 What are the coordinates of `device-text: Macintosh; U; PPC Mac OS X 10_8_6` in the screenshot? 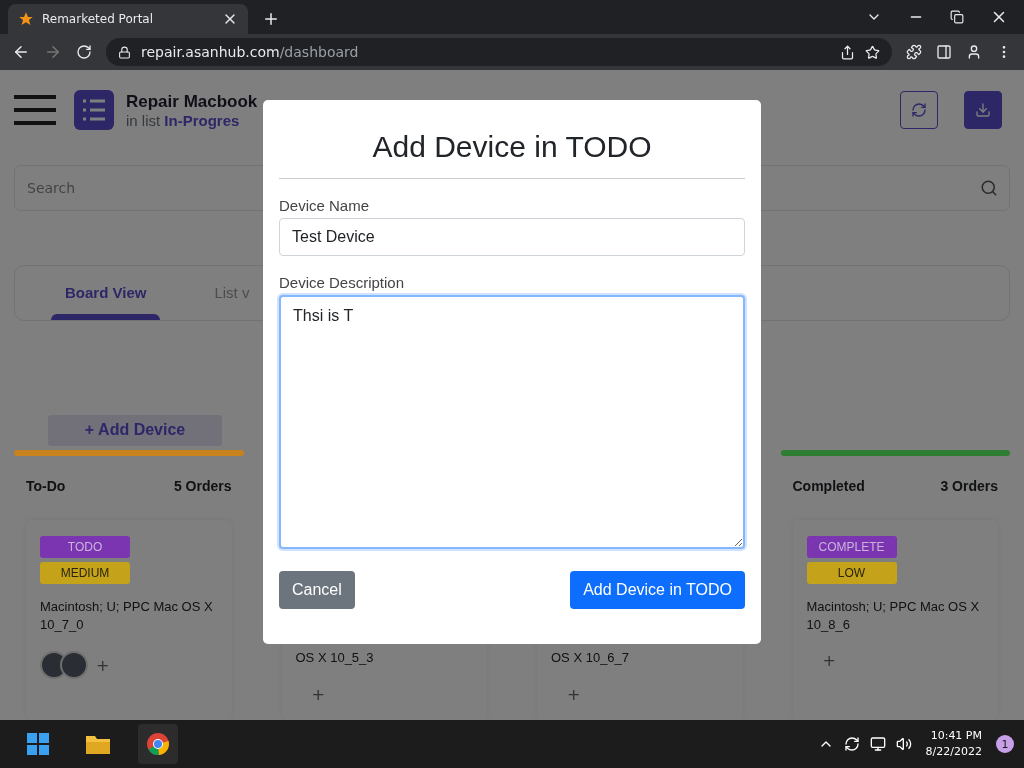 It's located at (893, 616).